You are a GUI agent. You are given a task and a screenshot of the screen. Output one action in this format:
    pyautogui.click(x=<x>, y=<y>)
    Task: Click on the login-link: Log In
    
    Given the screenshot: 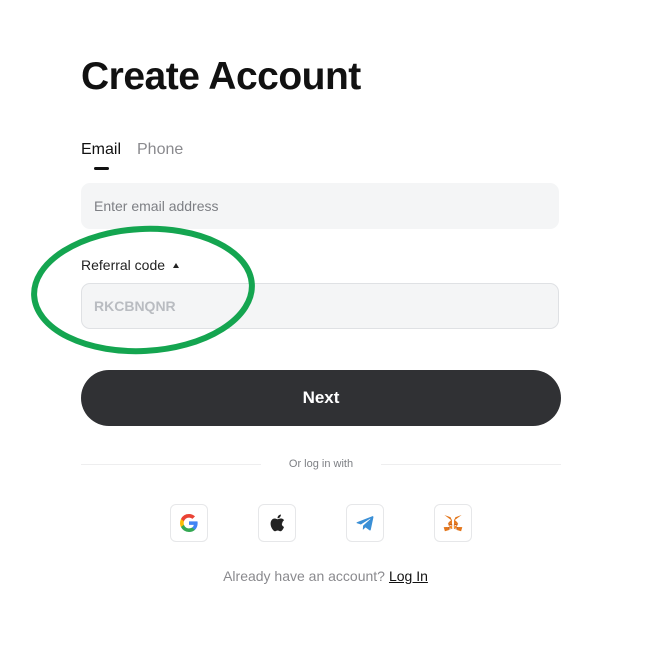 What is the action you would take?
    pyautogui.click(x=408, y=576)
    